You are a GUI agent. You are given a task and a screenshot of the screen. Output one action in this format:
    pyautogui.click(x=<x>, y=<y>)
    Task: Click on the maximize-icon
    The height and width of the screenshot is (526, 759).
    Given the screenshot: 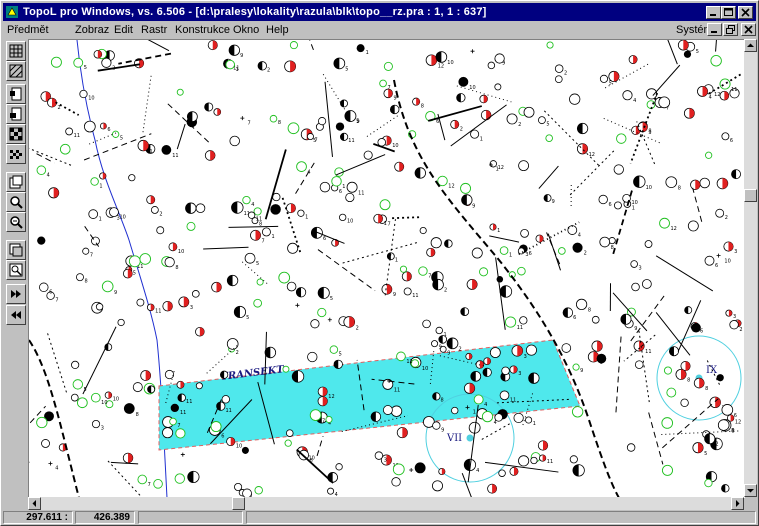 What is the action you would take?
    pyautogui.click(x=728, y=12)
    